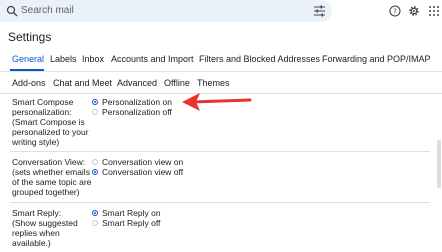  What do you see at coordinates (82, 83) in the screenshot?
I see `tab-chat-and-meet: Chat and Meet` at bounding box center [82, 83].